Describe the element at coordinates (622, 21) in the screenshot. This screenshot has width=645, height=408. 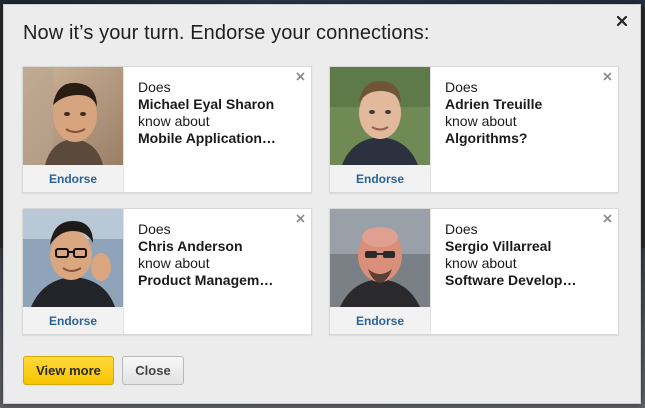
I see `close-icon` at that location.